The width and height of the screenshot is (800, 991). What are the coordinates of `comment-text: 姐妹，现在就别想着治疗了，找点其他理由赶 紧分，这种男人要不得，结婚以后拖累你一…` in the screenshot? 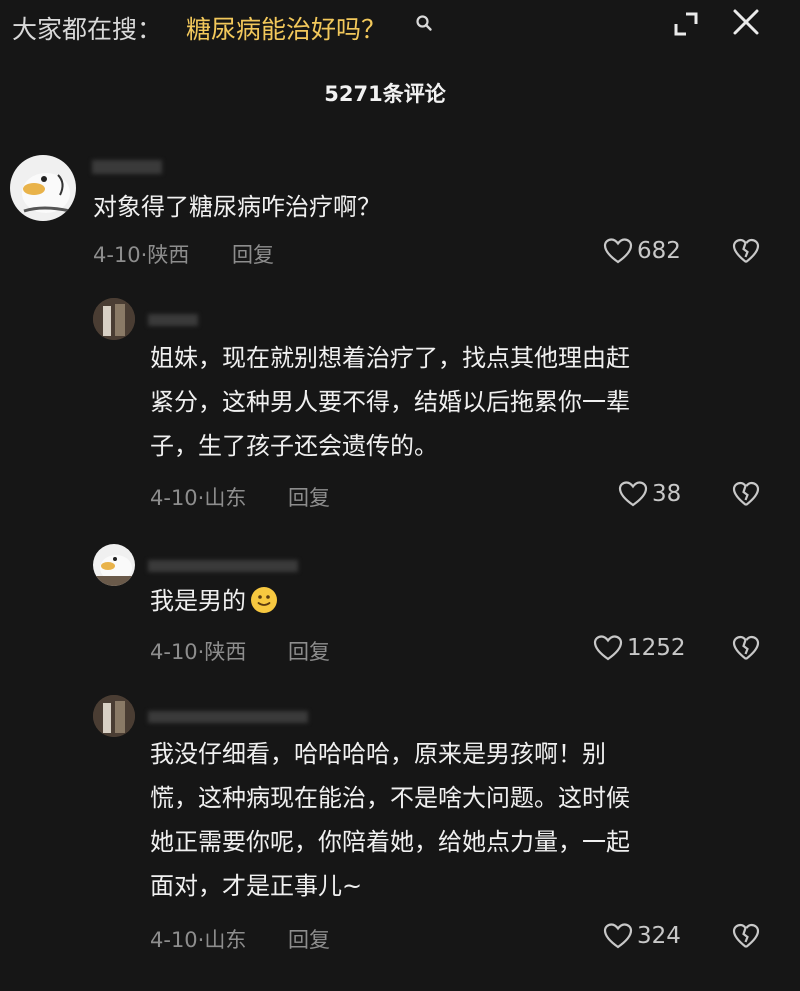 It's located at (390, 402).